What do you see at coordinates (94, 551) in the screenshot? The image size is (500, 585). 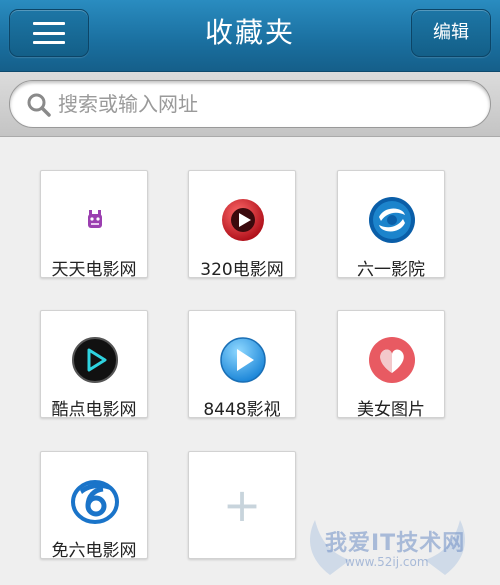 I see `bookmark-label: 免六电影网` at bounding box center [94, 551].